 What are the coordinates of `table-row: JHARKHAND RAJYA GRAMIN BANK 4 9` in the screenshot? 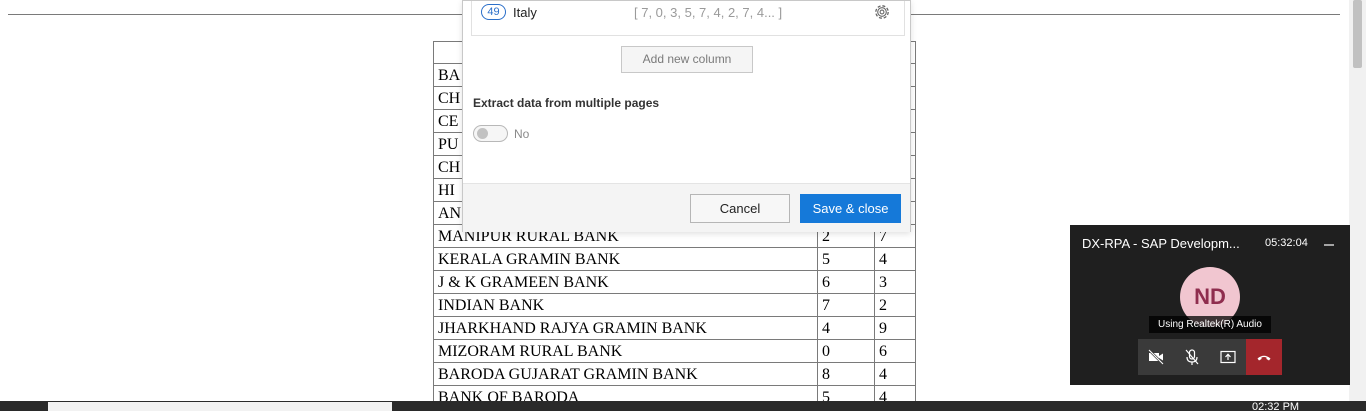 It's located at (674, 328).